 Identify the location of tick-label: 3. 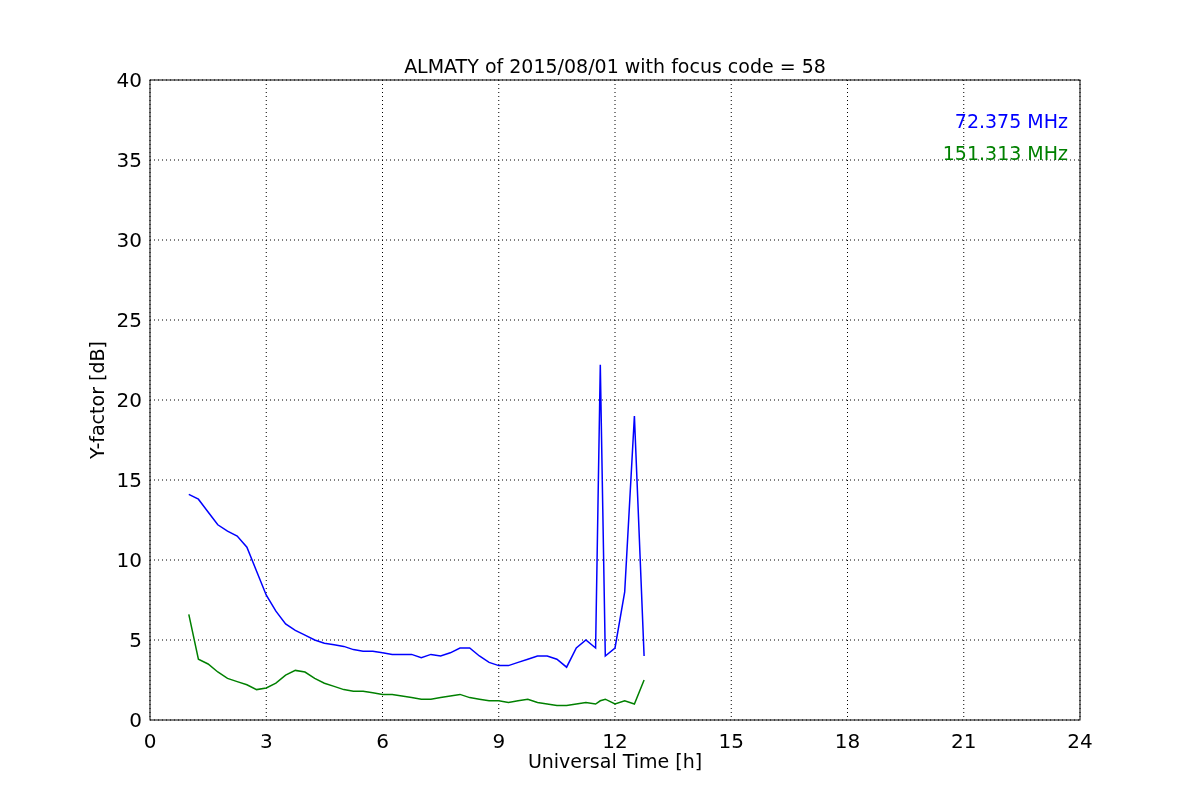
(266, 741).